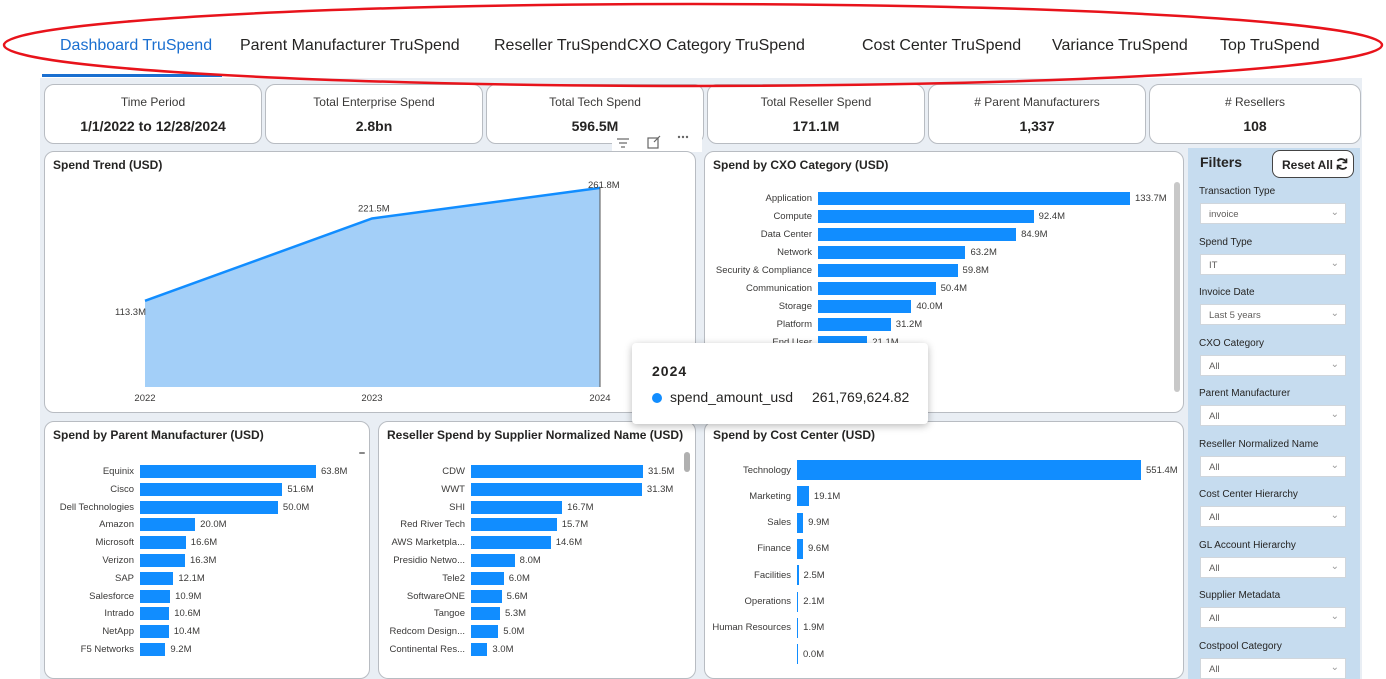  I want to click on category-label: Sales, so click(779, 523).